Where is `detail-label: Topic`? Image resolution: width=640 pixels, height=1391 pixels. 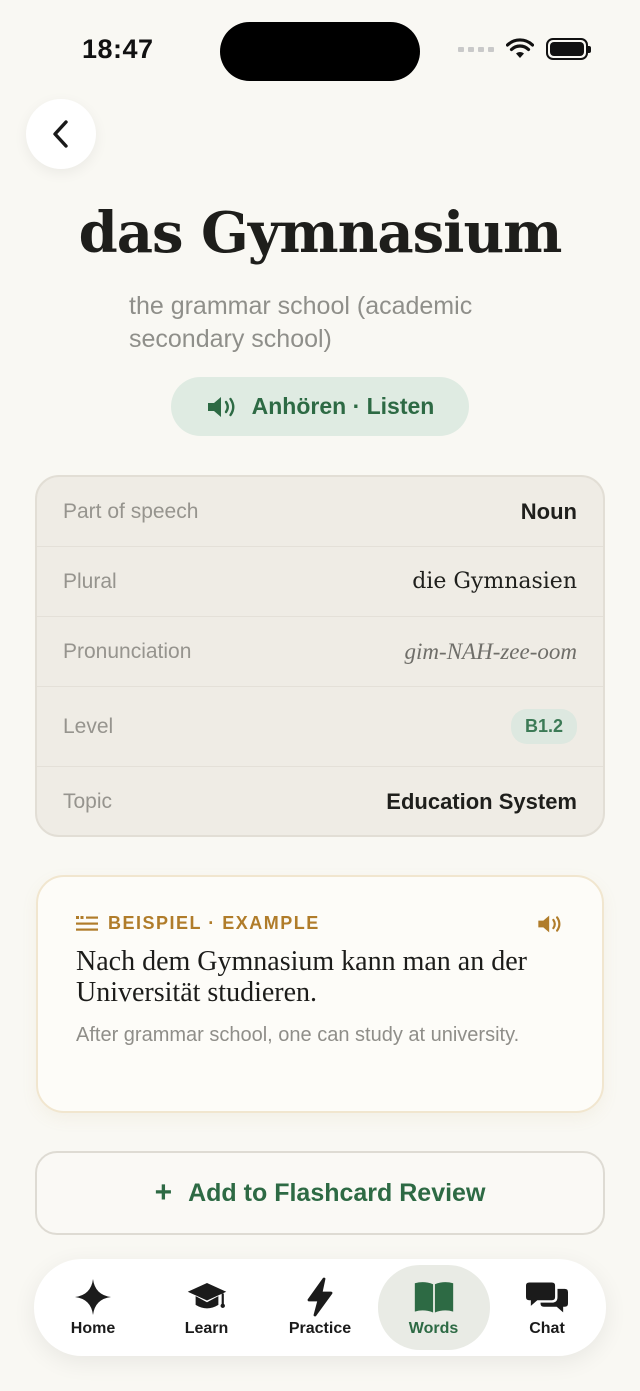
detail-label: Topic is located at coordinates (88, 801).